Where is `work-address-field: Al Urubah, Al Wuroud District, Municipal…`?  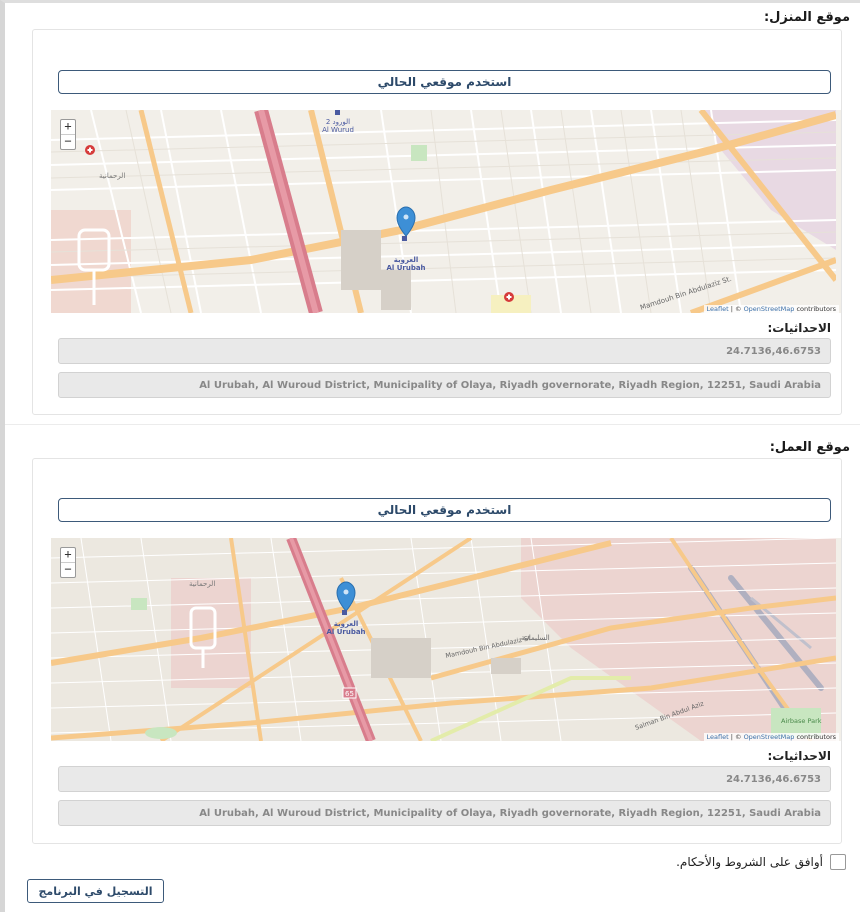 work-address-field: Al Urubah, Al Wuroud District, Municipal… is located at coordinates (444, 813).